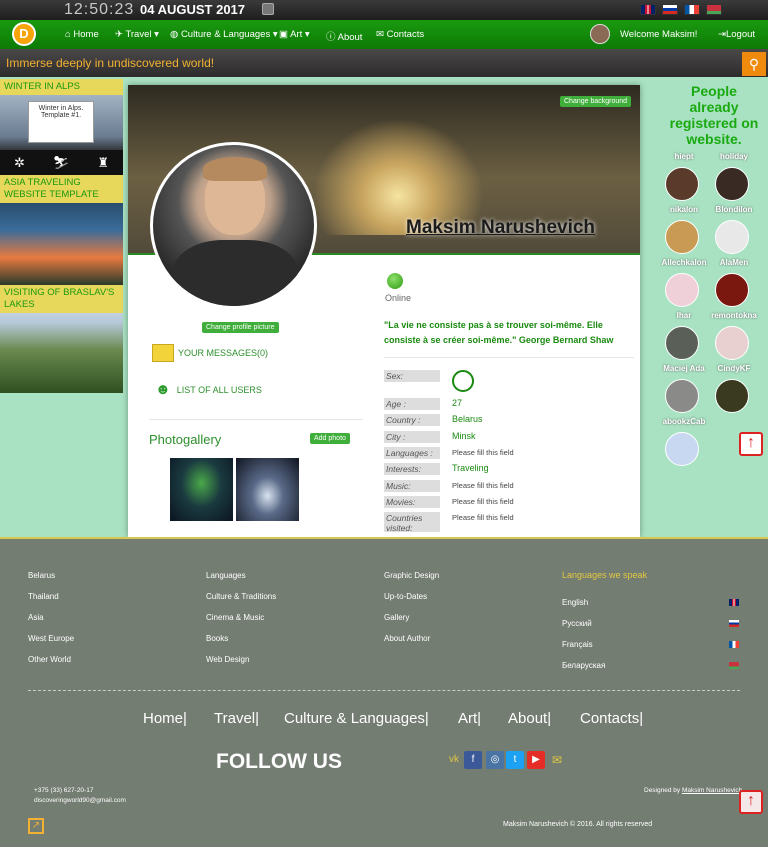  I want to click on footer-nav-item: Culture & Languages|, so click(356, 718).